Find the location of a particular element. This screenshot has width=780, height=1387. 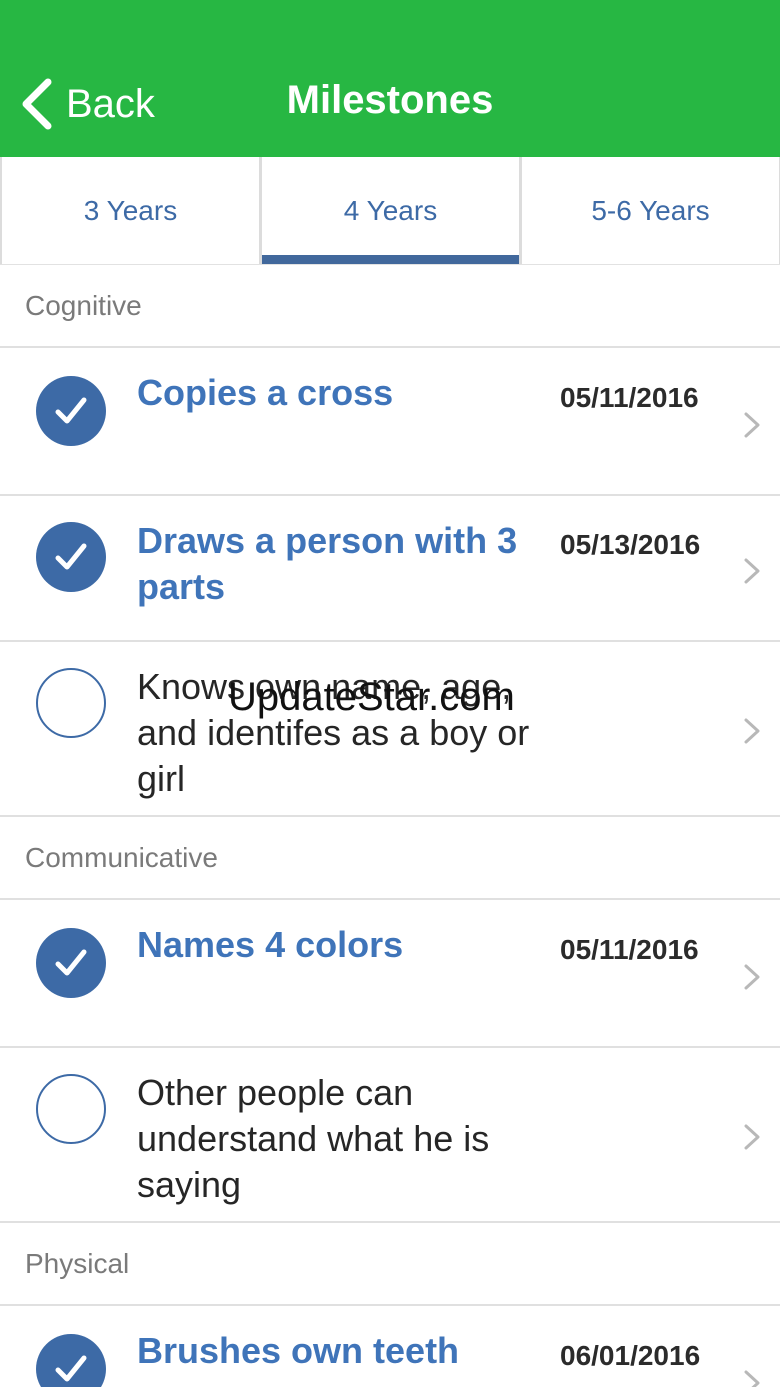

section-title: Communicative is located at coordinates (121, 857).